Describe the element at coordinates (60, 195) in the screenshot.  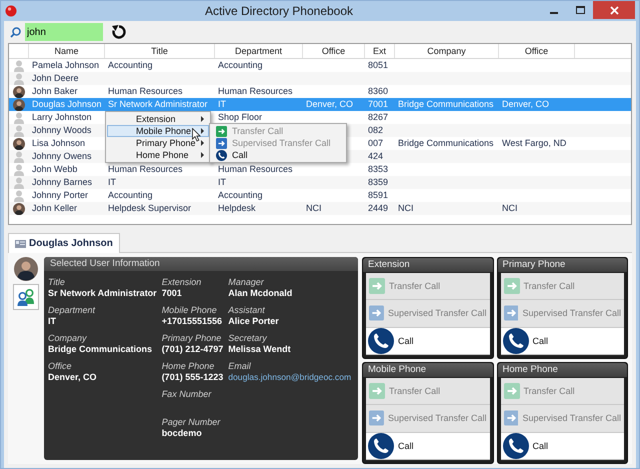
I see `table-cell: Johnny Porter` at that location.